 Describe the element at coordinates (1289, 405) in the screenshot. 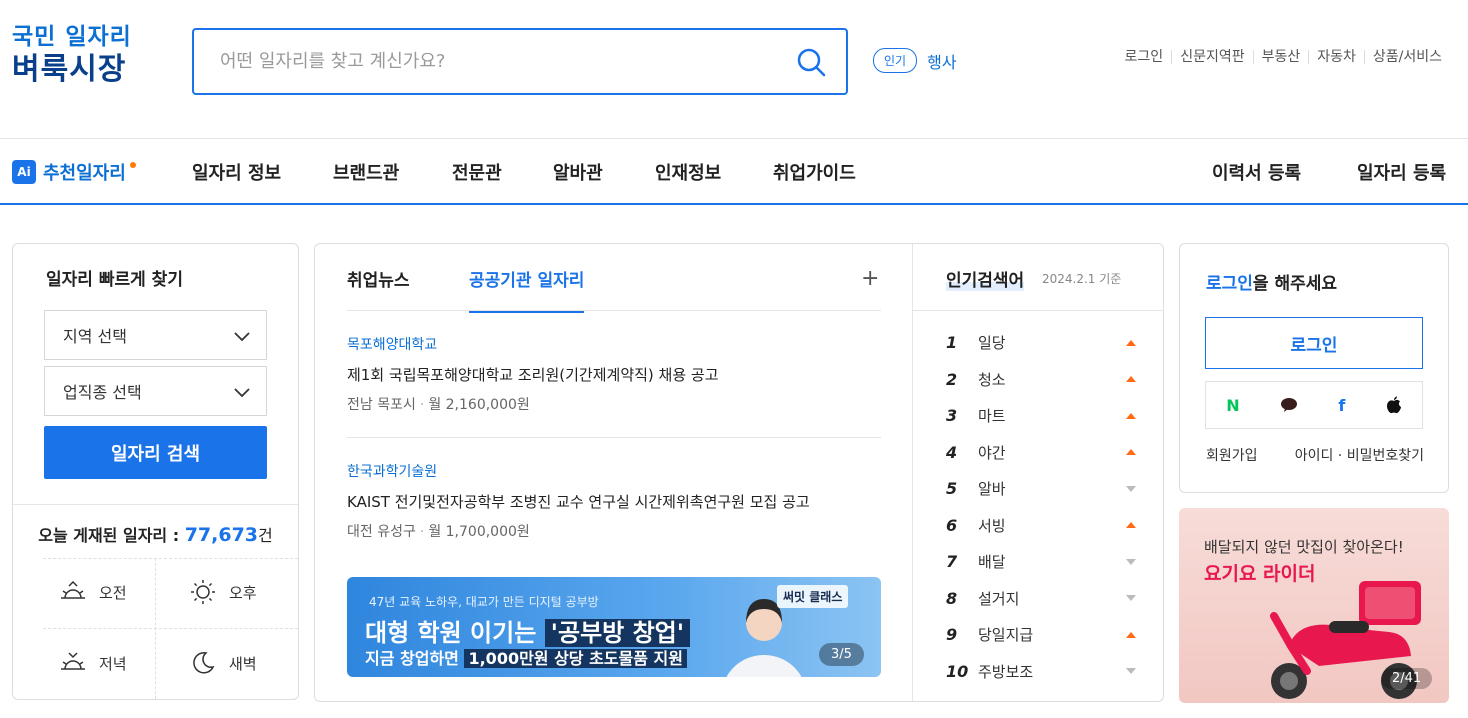

I see `kakao-icon` at that location.